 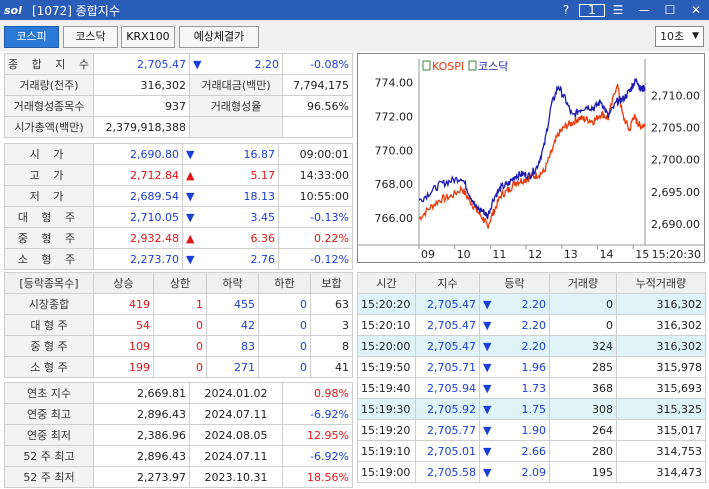 I want to click on price-value: 2,273.70, so click(x=138, y=259).